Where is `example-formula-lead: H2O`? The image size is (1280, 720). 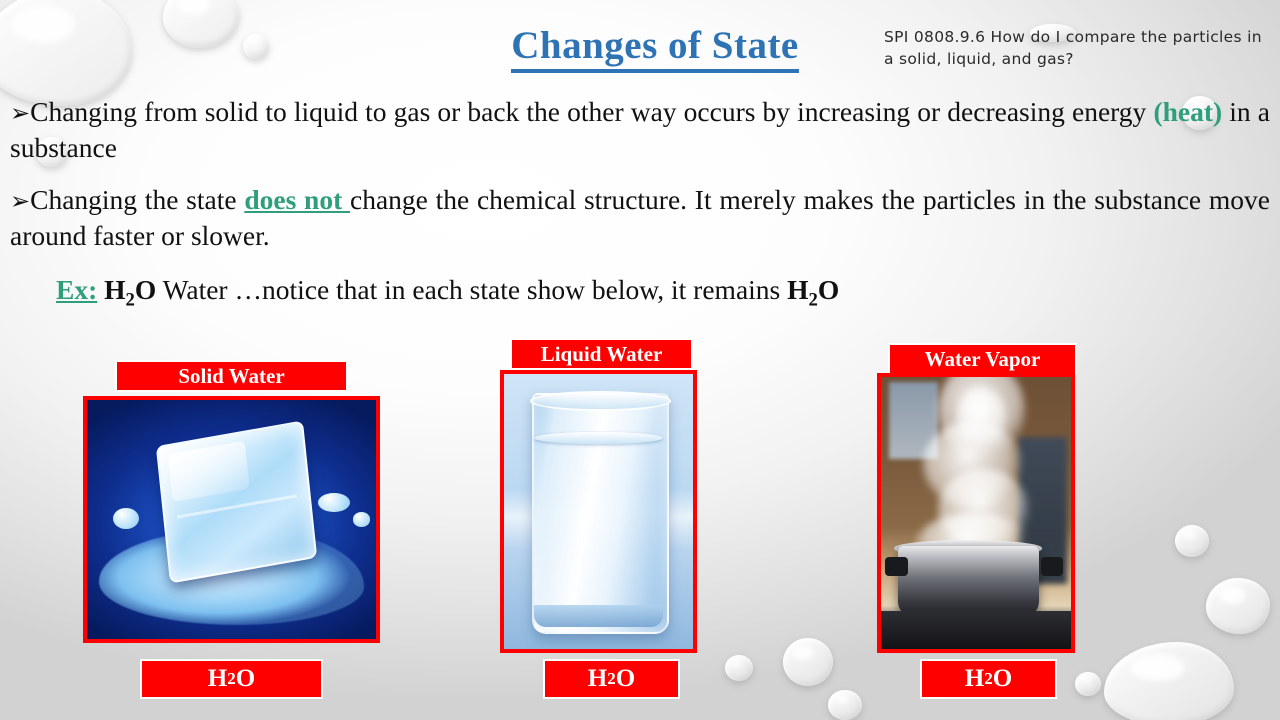 example-formula-lead: H2O is located at coordinates (130, 292).